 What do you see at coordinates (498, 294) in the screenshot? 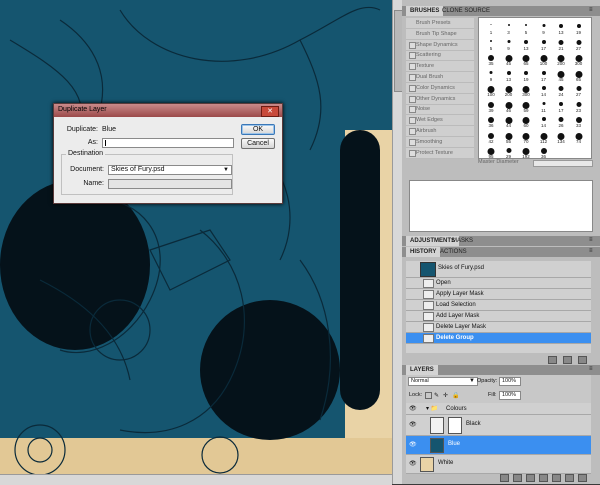
I see `history-item: Apply Layer Mask` at bounding box center [498, 294].